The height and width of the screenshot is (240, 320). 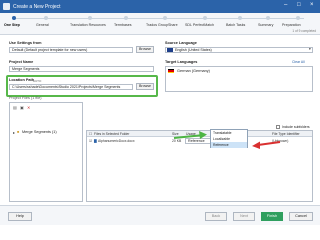 I want to click on help-button: Help, so click(x=20, y=216).